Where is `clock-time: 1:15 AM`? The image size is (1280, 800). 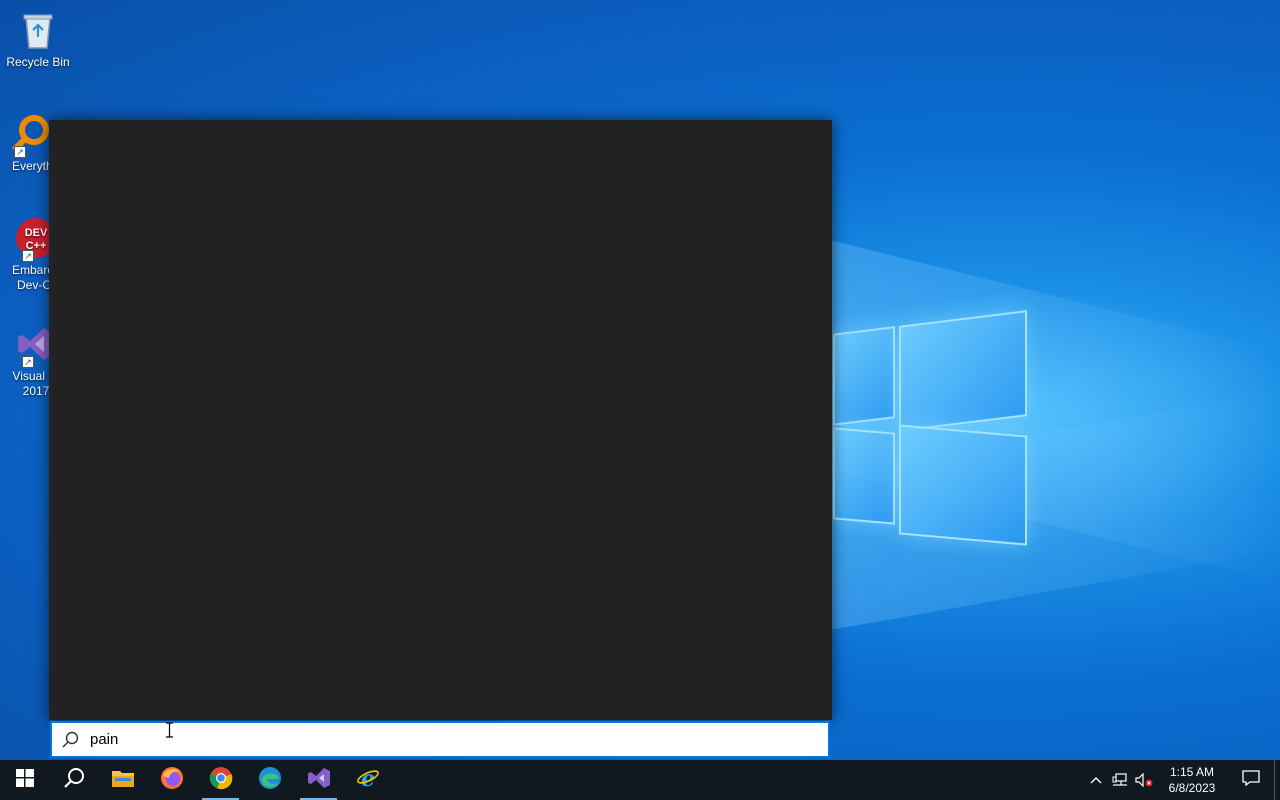
clock-time: 1:15 AM is located at coordinates (1192, 772).